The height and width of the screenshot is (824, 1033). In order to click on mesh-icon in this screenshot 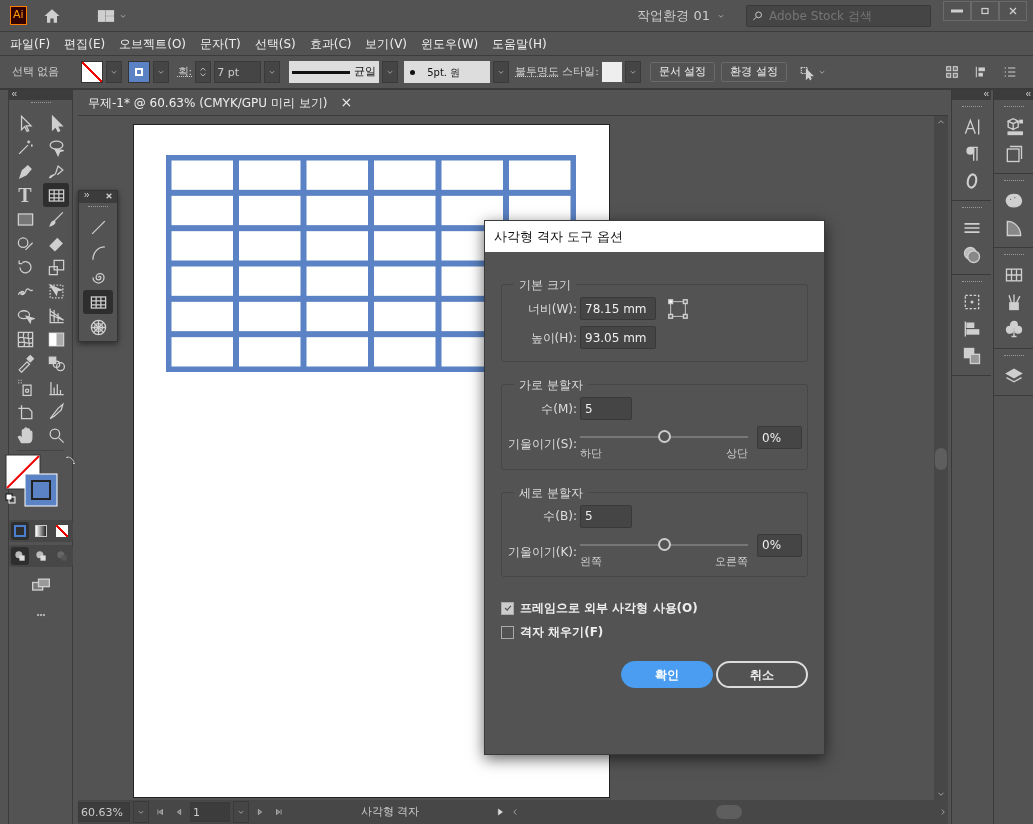, I will do `click(25, 339)`.